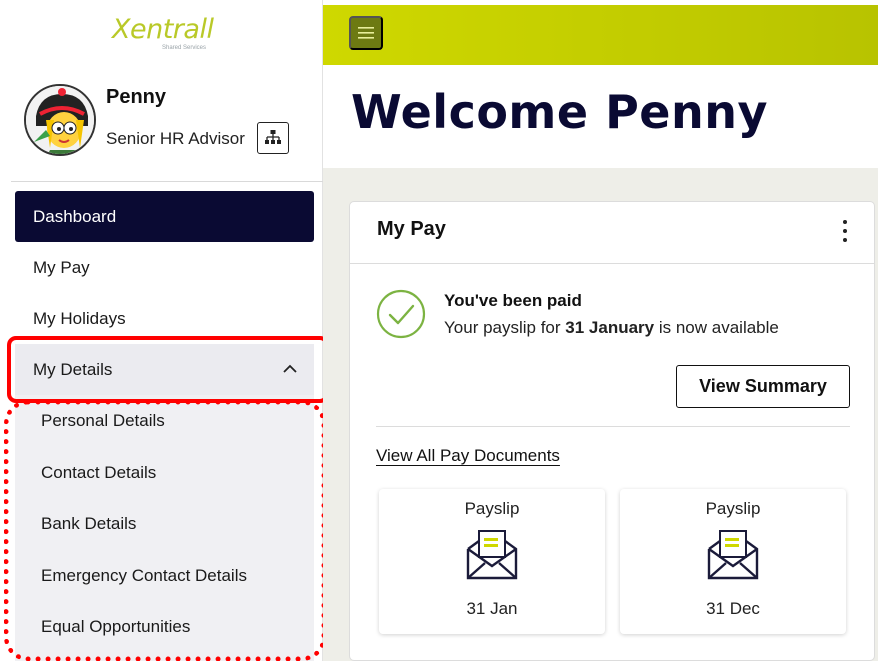  Describe the element at coordinates (513, 300) in the screenshot. I see `paid-status-title: You've been paid` at that location.